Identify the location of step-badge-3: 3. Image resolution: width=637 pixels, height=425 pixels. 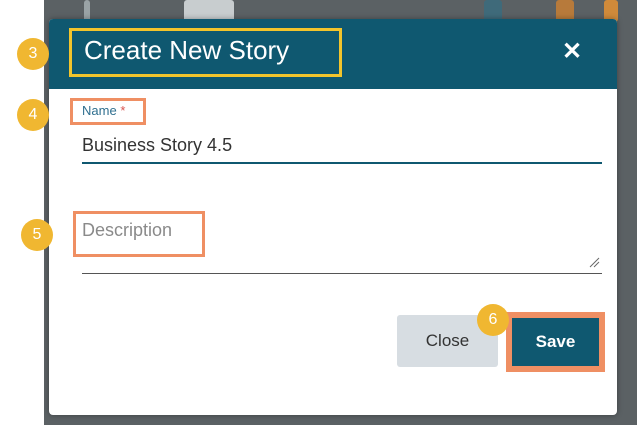
(33, 54).